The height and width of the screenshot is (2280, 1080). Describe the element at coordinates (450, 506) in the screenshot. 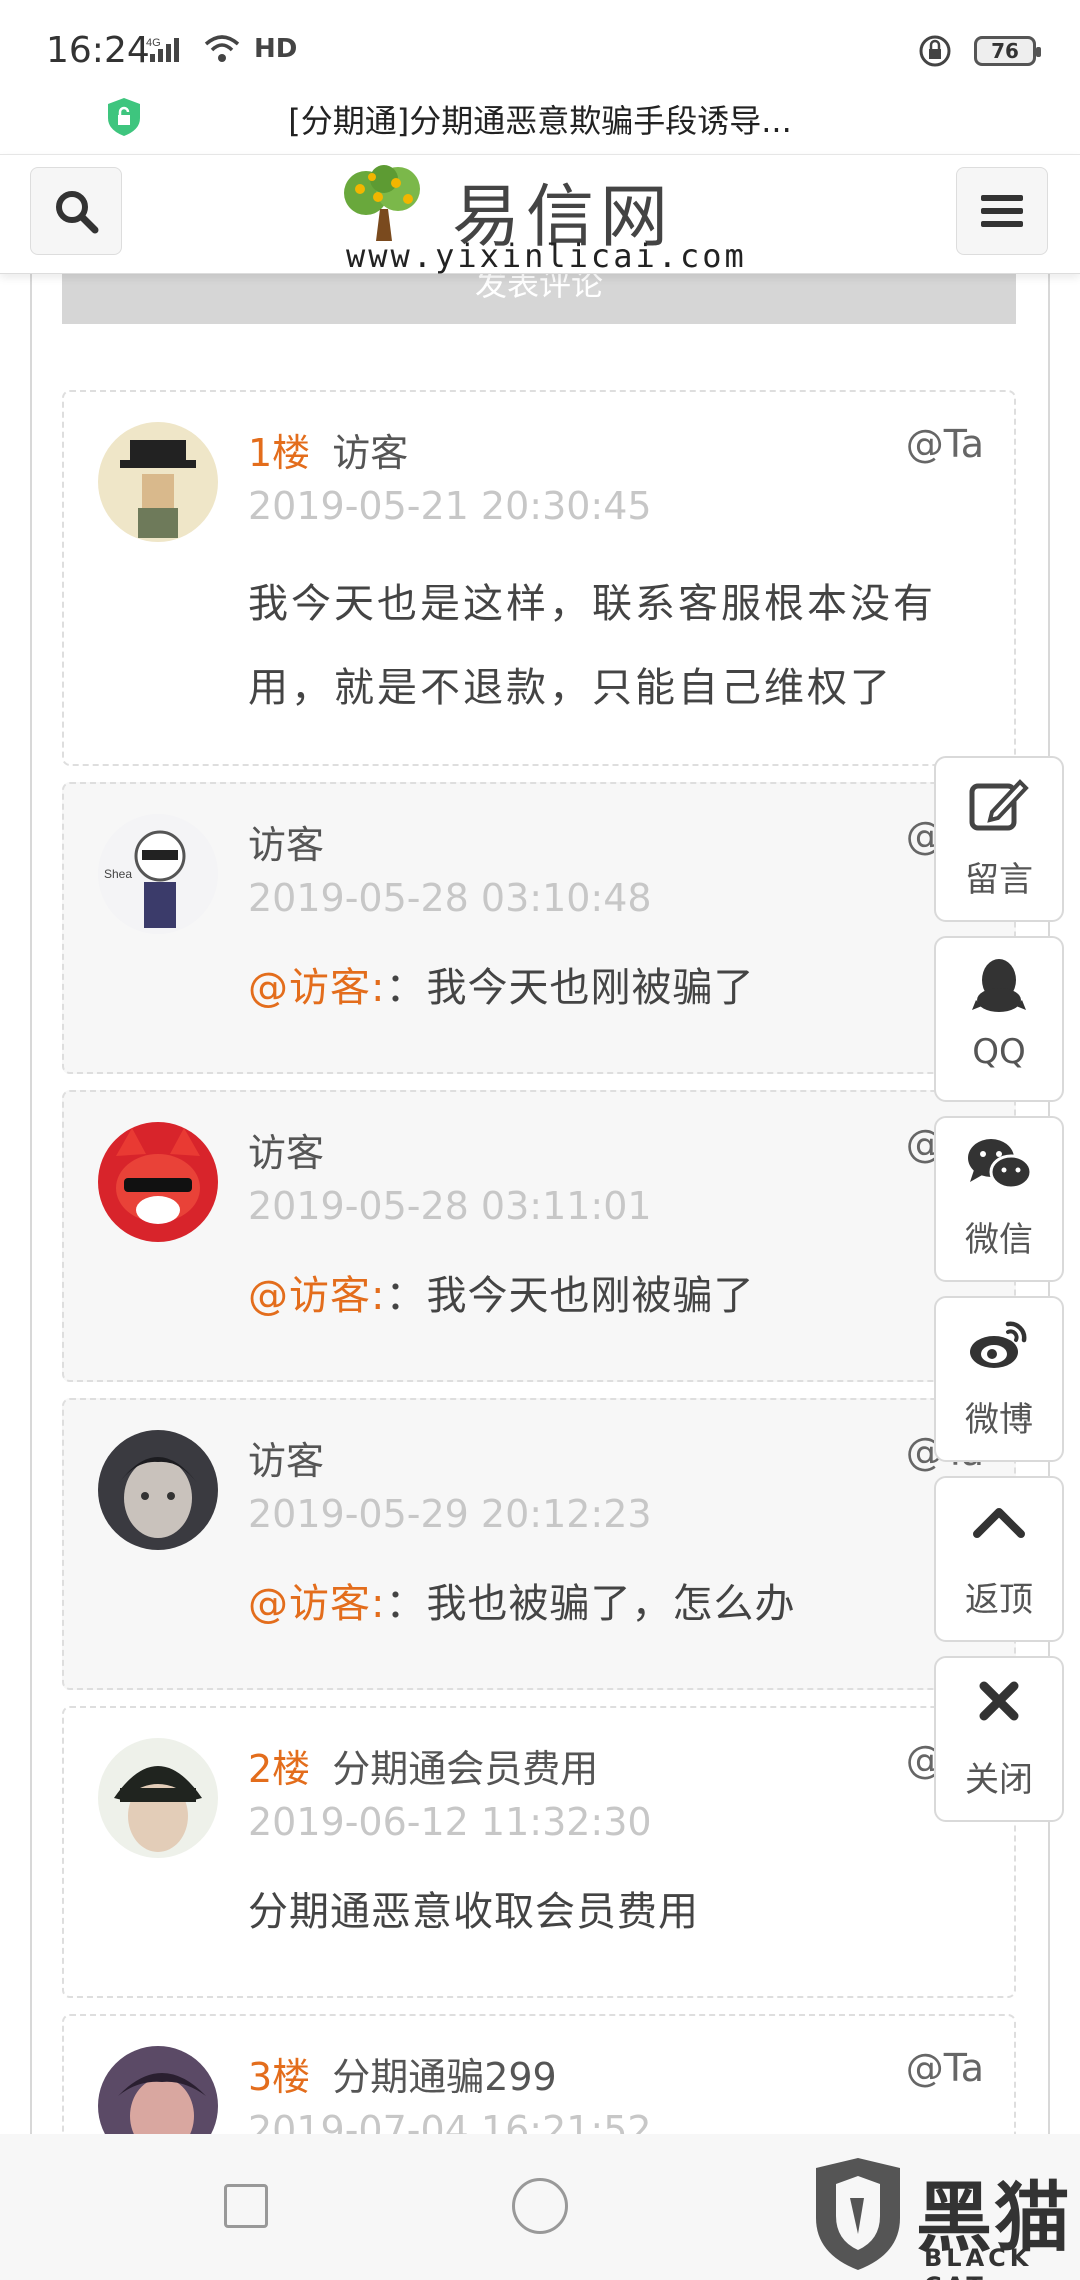

I see `comment-time: 2019-05-21 20:30:45` at that location.